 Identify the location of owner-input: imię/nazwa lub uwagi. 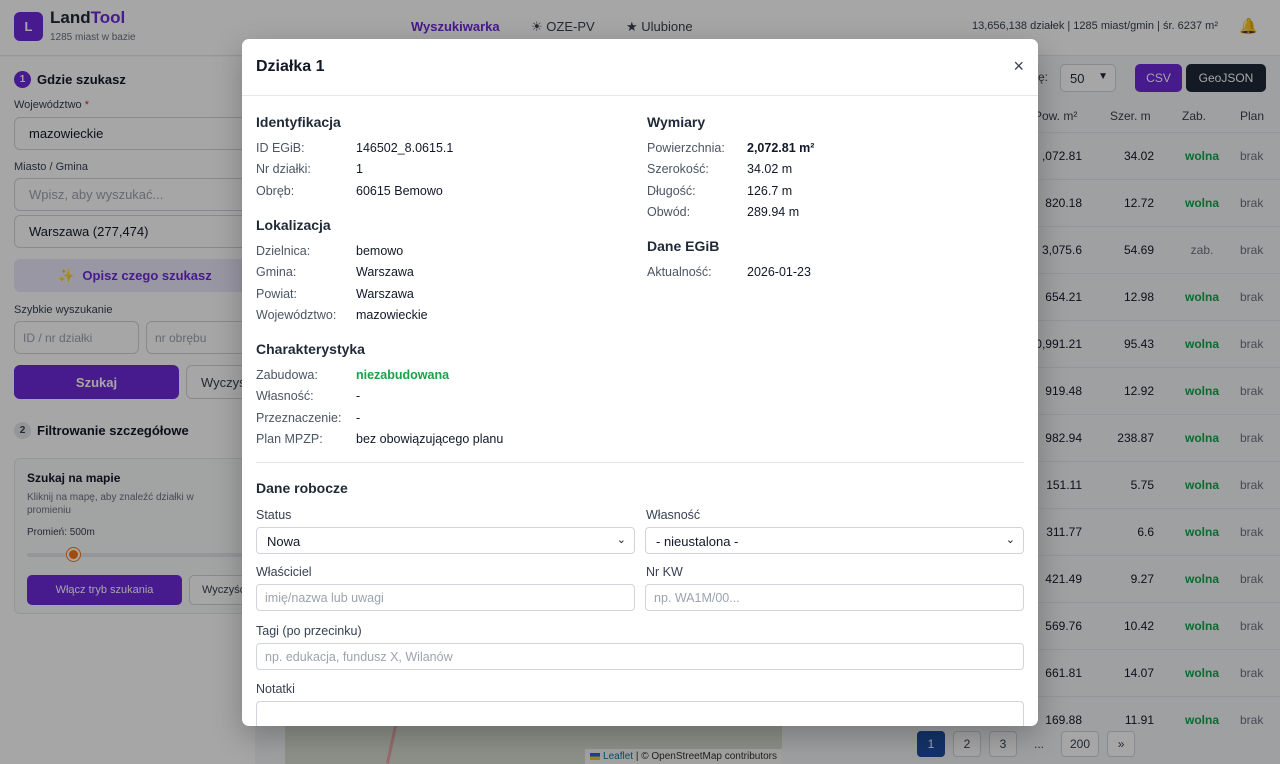
(445, 597).